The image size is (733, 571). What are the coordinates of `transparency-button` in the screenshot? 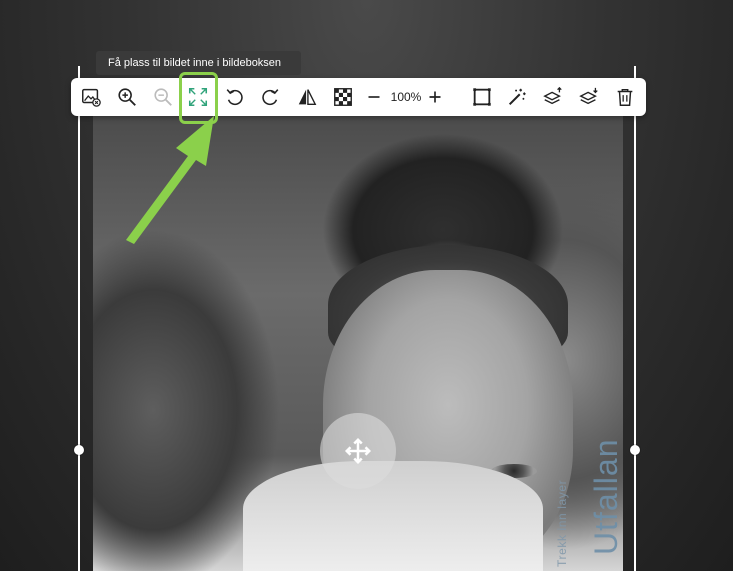 It's located at (343, 97).